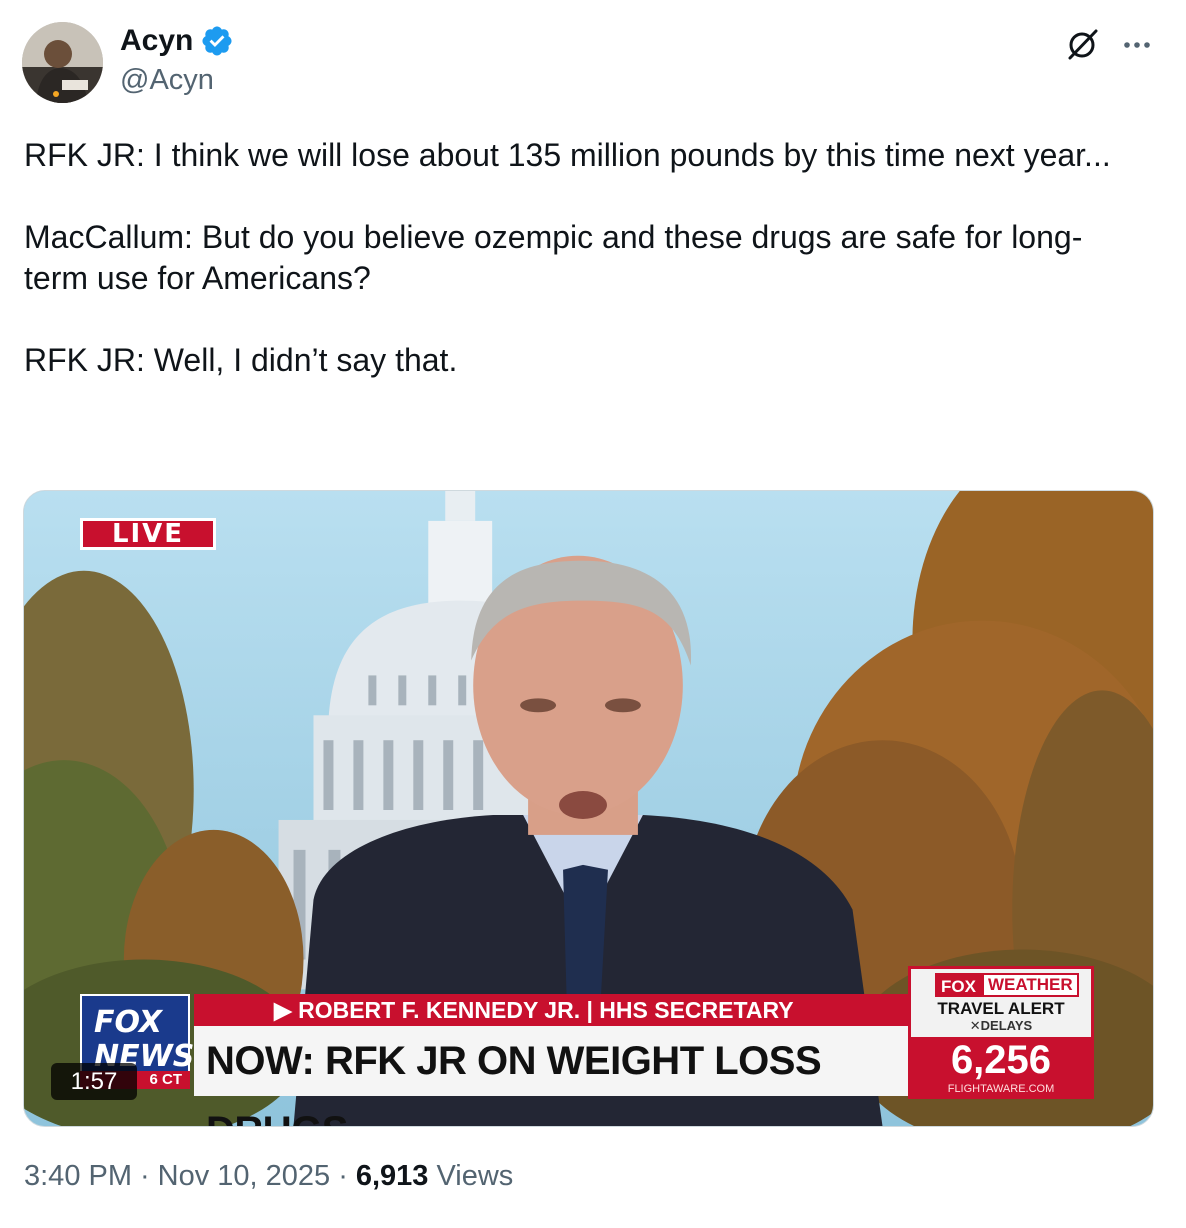 This screenshot has width=1186, height=1228. What do you see at coordinates (1137, 45) in the screenshot?
I see `more-icon` at bounding box center [1137, 45].